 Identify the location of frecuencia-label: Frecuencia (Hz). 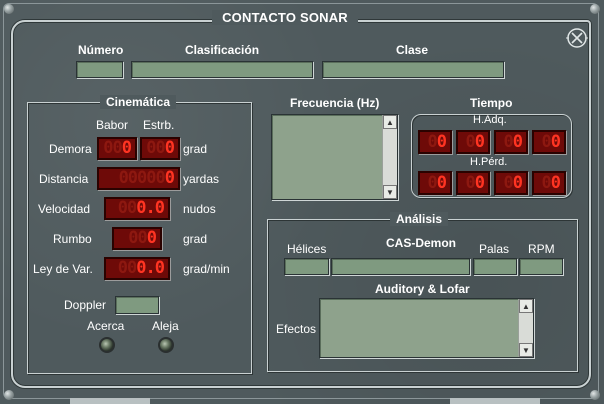
(335, 103).